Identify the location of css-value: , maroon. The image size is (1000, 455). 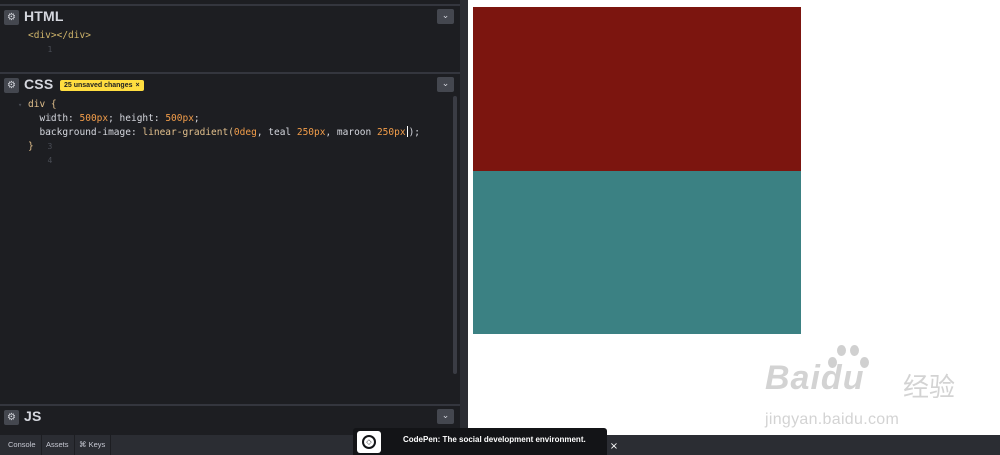
(351, 132).